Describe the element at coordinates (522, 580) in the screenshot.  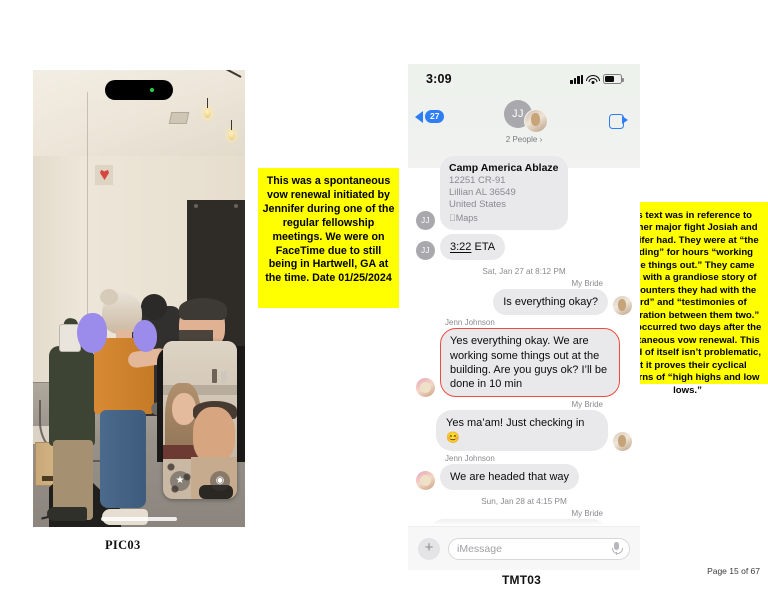
I see `tmt-label: TMT03` at that location.